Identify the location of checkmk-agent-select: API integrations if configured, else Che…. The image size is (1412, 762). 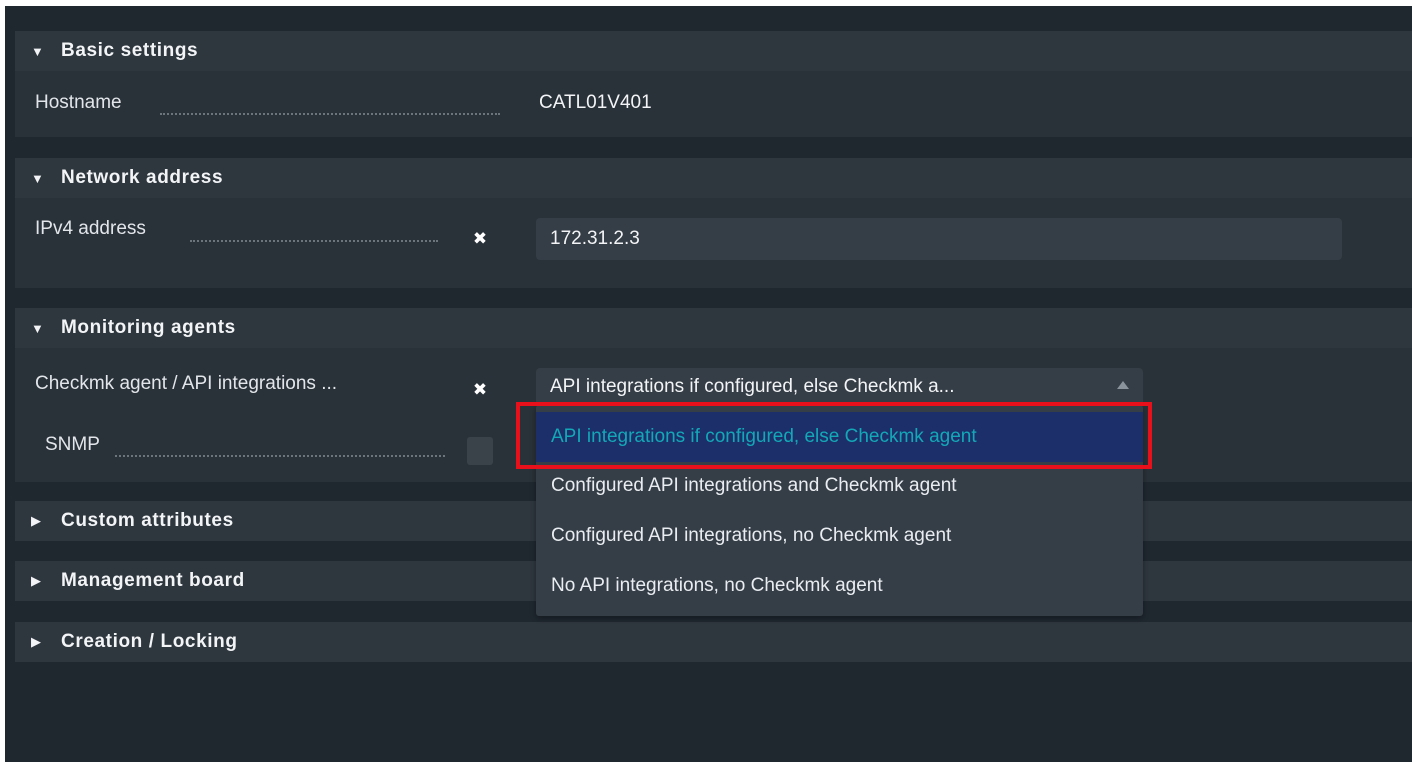
(839, 387).